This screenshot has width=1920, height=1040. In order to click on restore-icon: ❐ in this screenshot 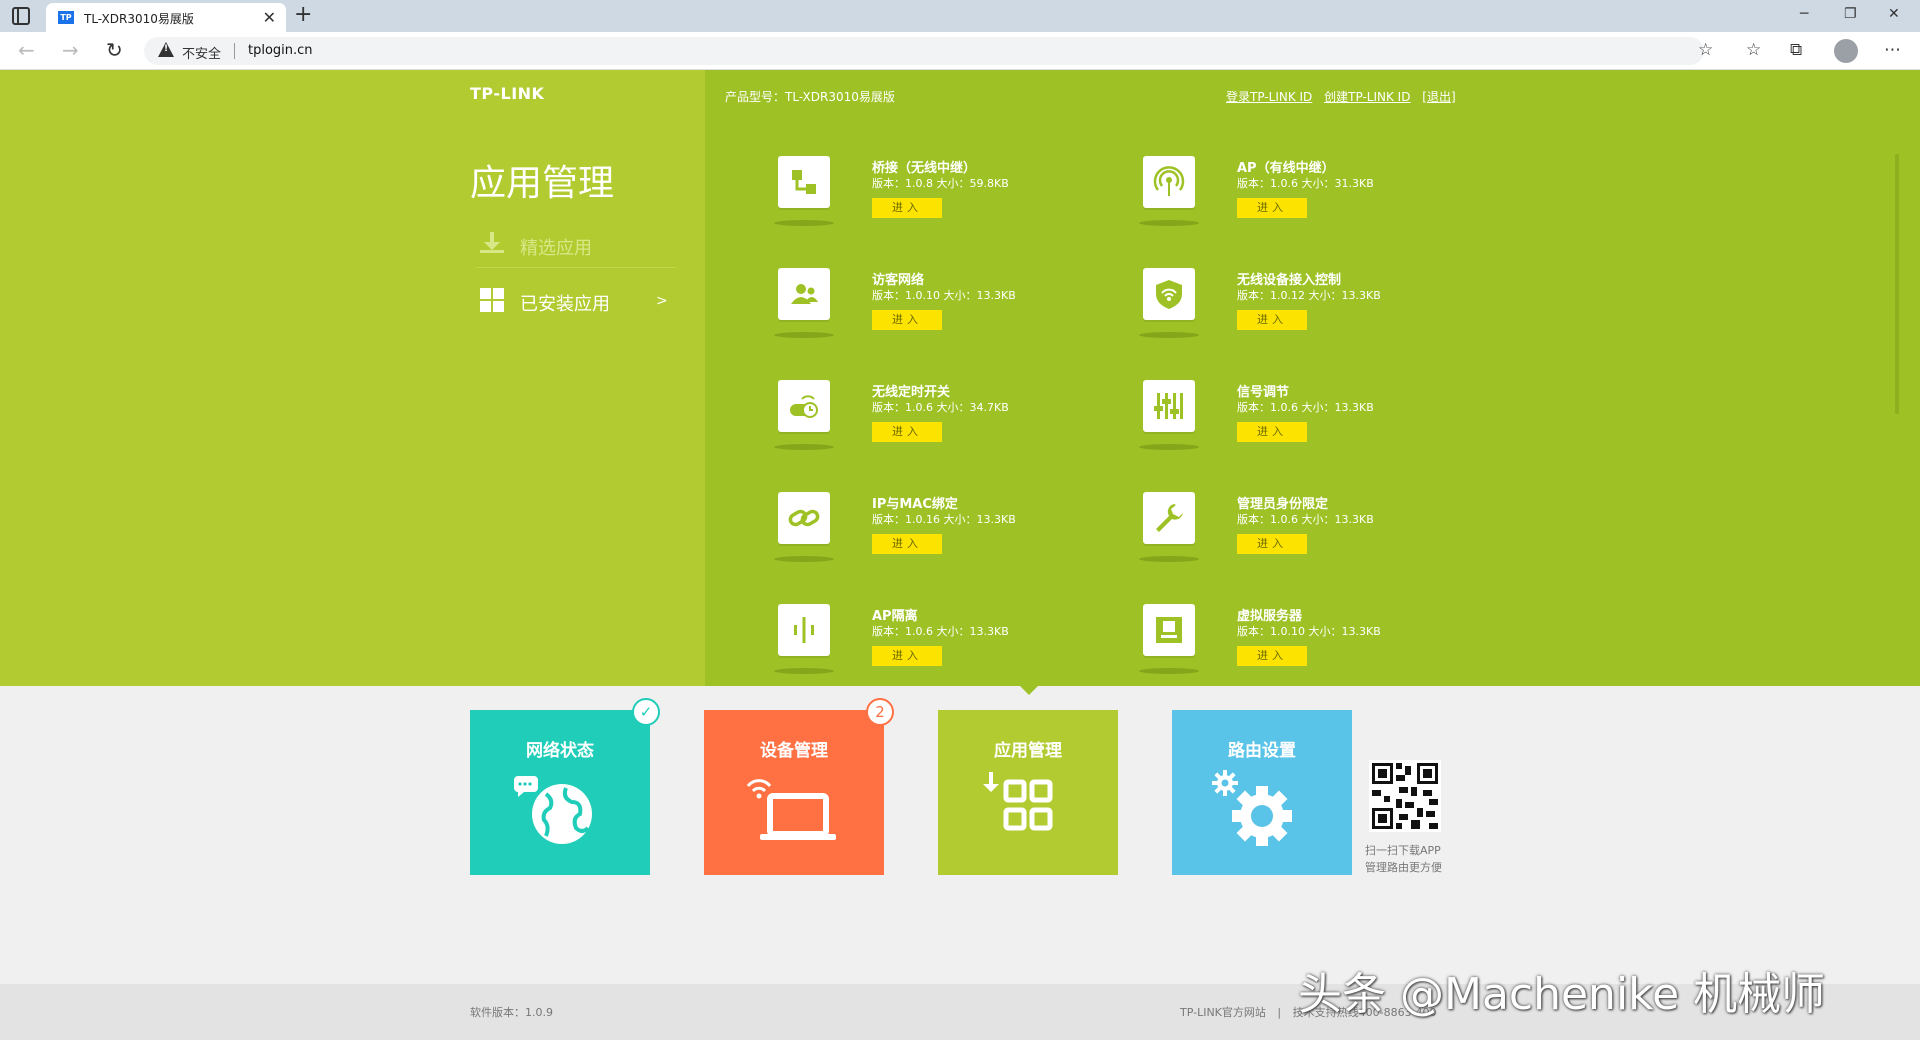, I will do `click(1850, 14)`.